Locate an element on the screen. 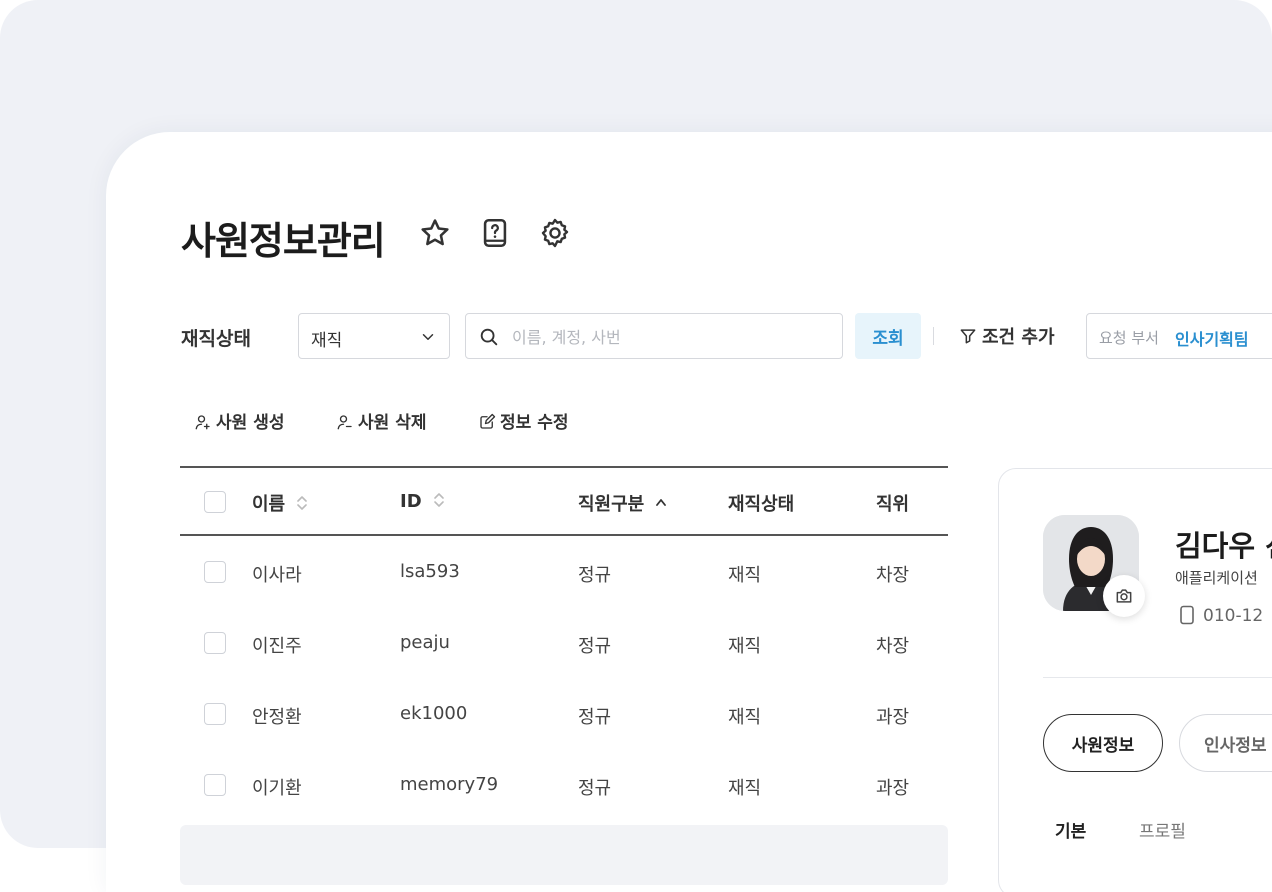  tab-employee-info: 사원정보 is located at coordinates (1103, 743).